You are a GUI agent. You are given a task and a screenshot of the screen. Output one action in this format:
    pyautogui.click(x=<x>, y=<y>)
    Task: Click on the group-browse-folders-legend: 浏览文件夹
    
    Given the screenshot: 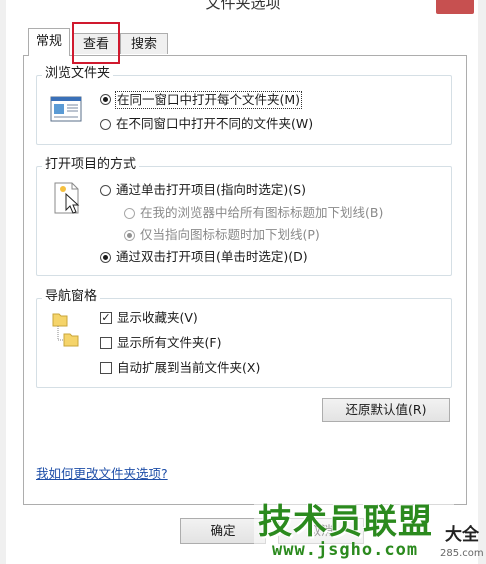 What is the action you would take?
    pyautogui.click(x=78, y=74)
    